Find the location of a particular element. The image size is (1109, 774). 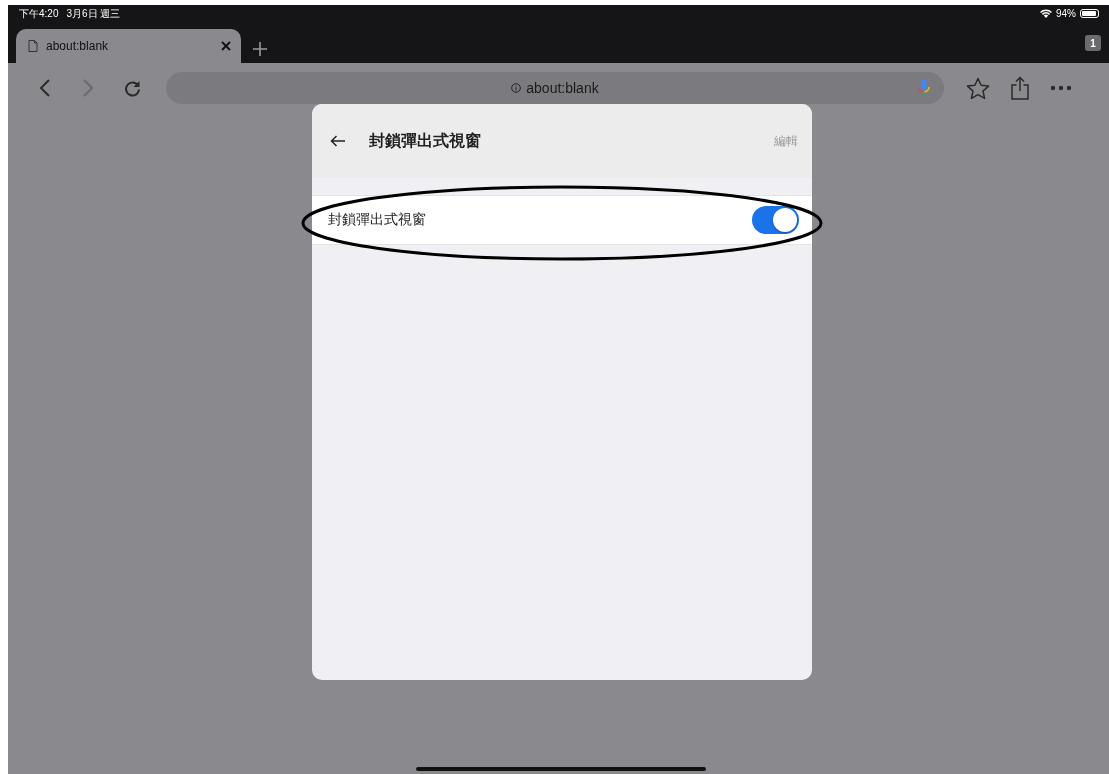

microphone-icon is located at coordinates (924, 88).